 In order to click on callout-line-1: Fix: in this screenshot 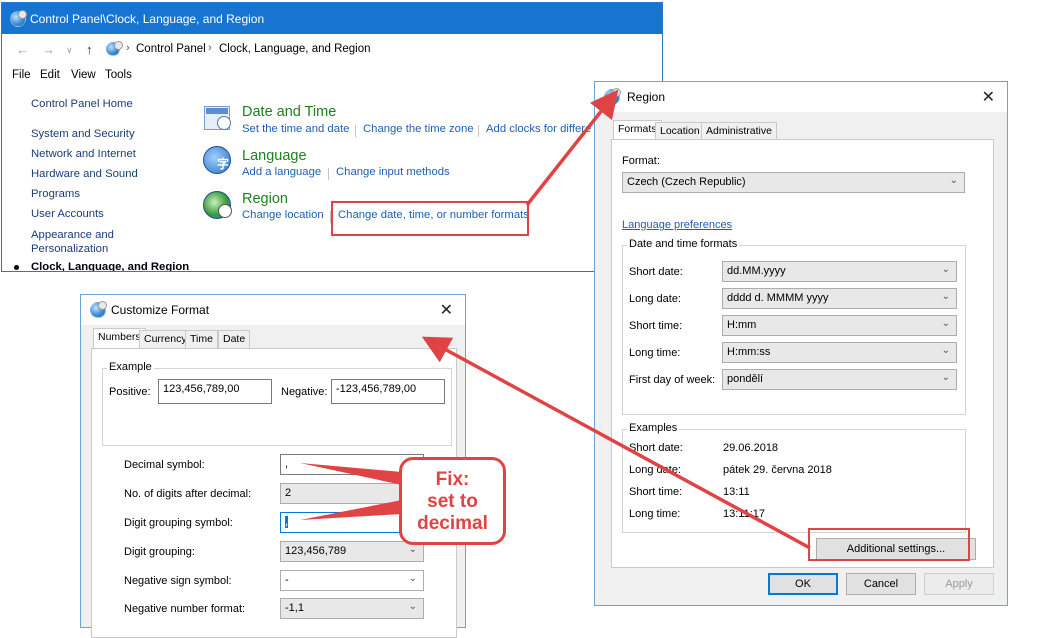, I will do `click(452, 479)`.